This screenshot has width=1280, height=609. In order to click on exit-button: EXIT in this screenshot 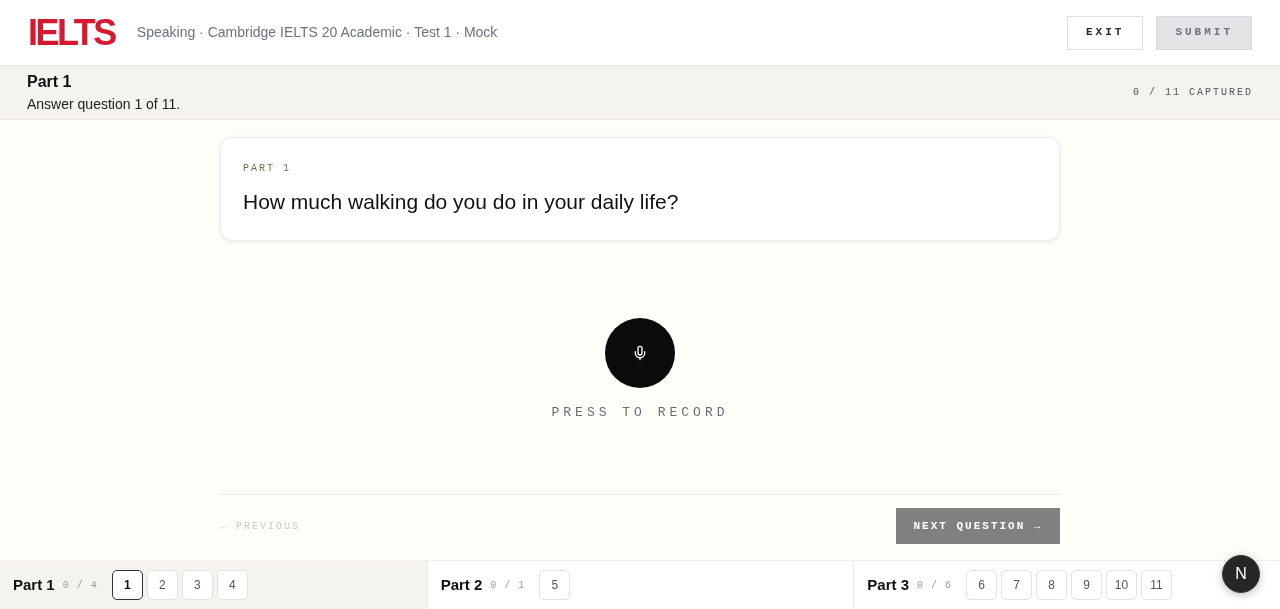, I will do `click(1105, 32)`.